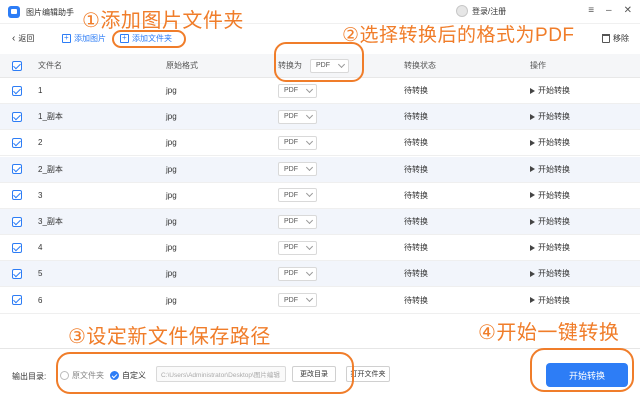  What do you see at coordinates (628, 11) in the screenshot?
I see `close-icon: ✕` at bounding box center [628, 11].